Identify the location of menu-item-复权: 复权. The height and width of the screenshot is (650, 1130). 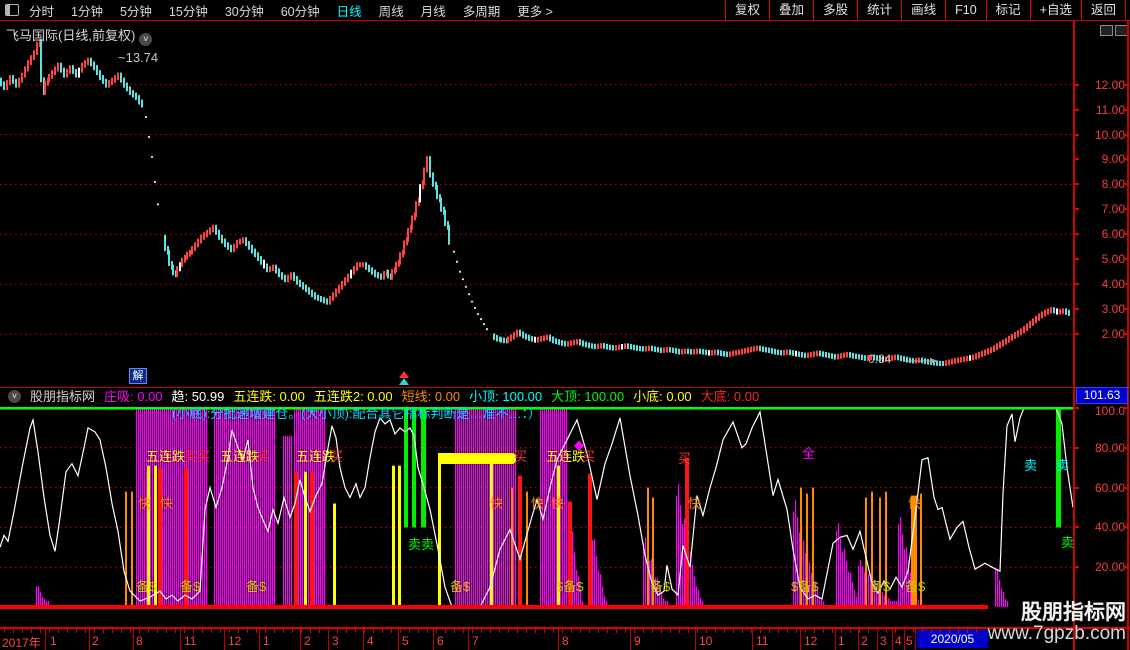
(747, 10).